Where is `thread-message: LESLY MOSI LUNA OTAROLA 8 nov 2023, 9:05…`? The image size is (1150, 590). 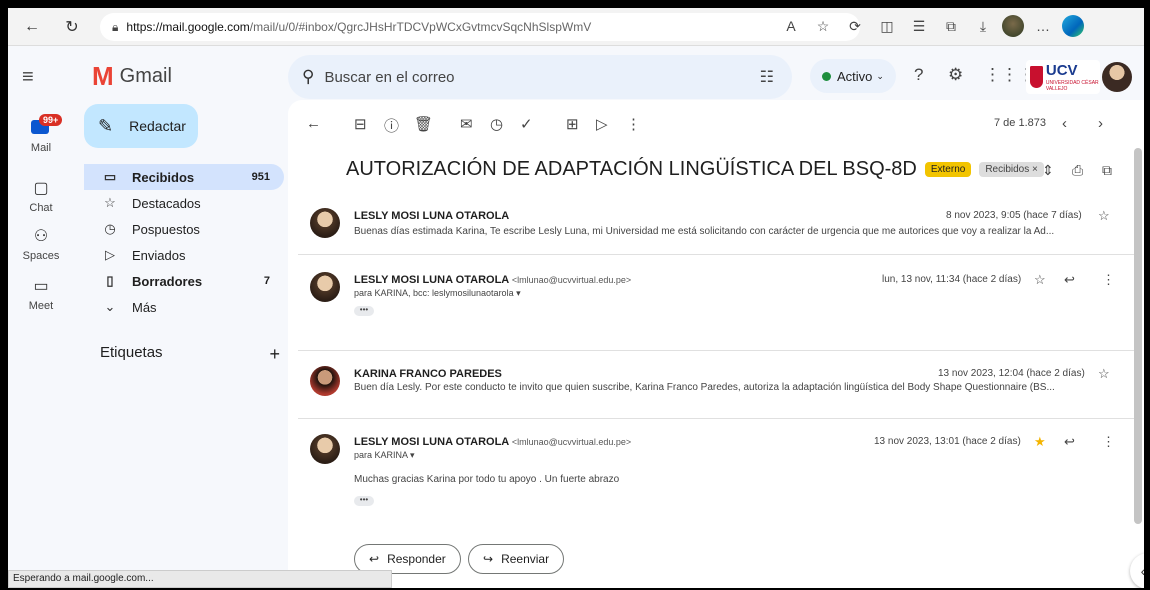
thread-message: LESLY MOSI LUNA OTAROLA 8 nov 2023, 9:05… is located at coordinates (711, 232).